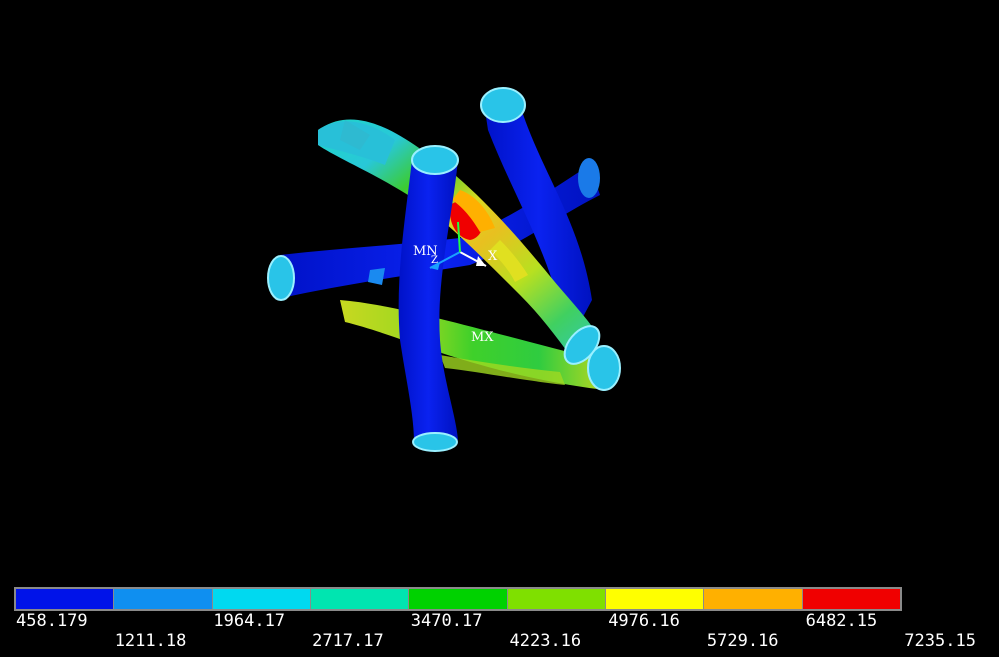 Image resolution: width=999 pixels, height=657 pixels. What do you see at coordinates (52, 621) in the screenshot?
I see `legend-value-top-1: 458.179` at bounding box center [52, 621].